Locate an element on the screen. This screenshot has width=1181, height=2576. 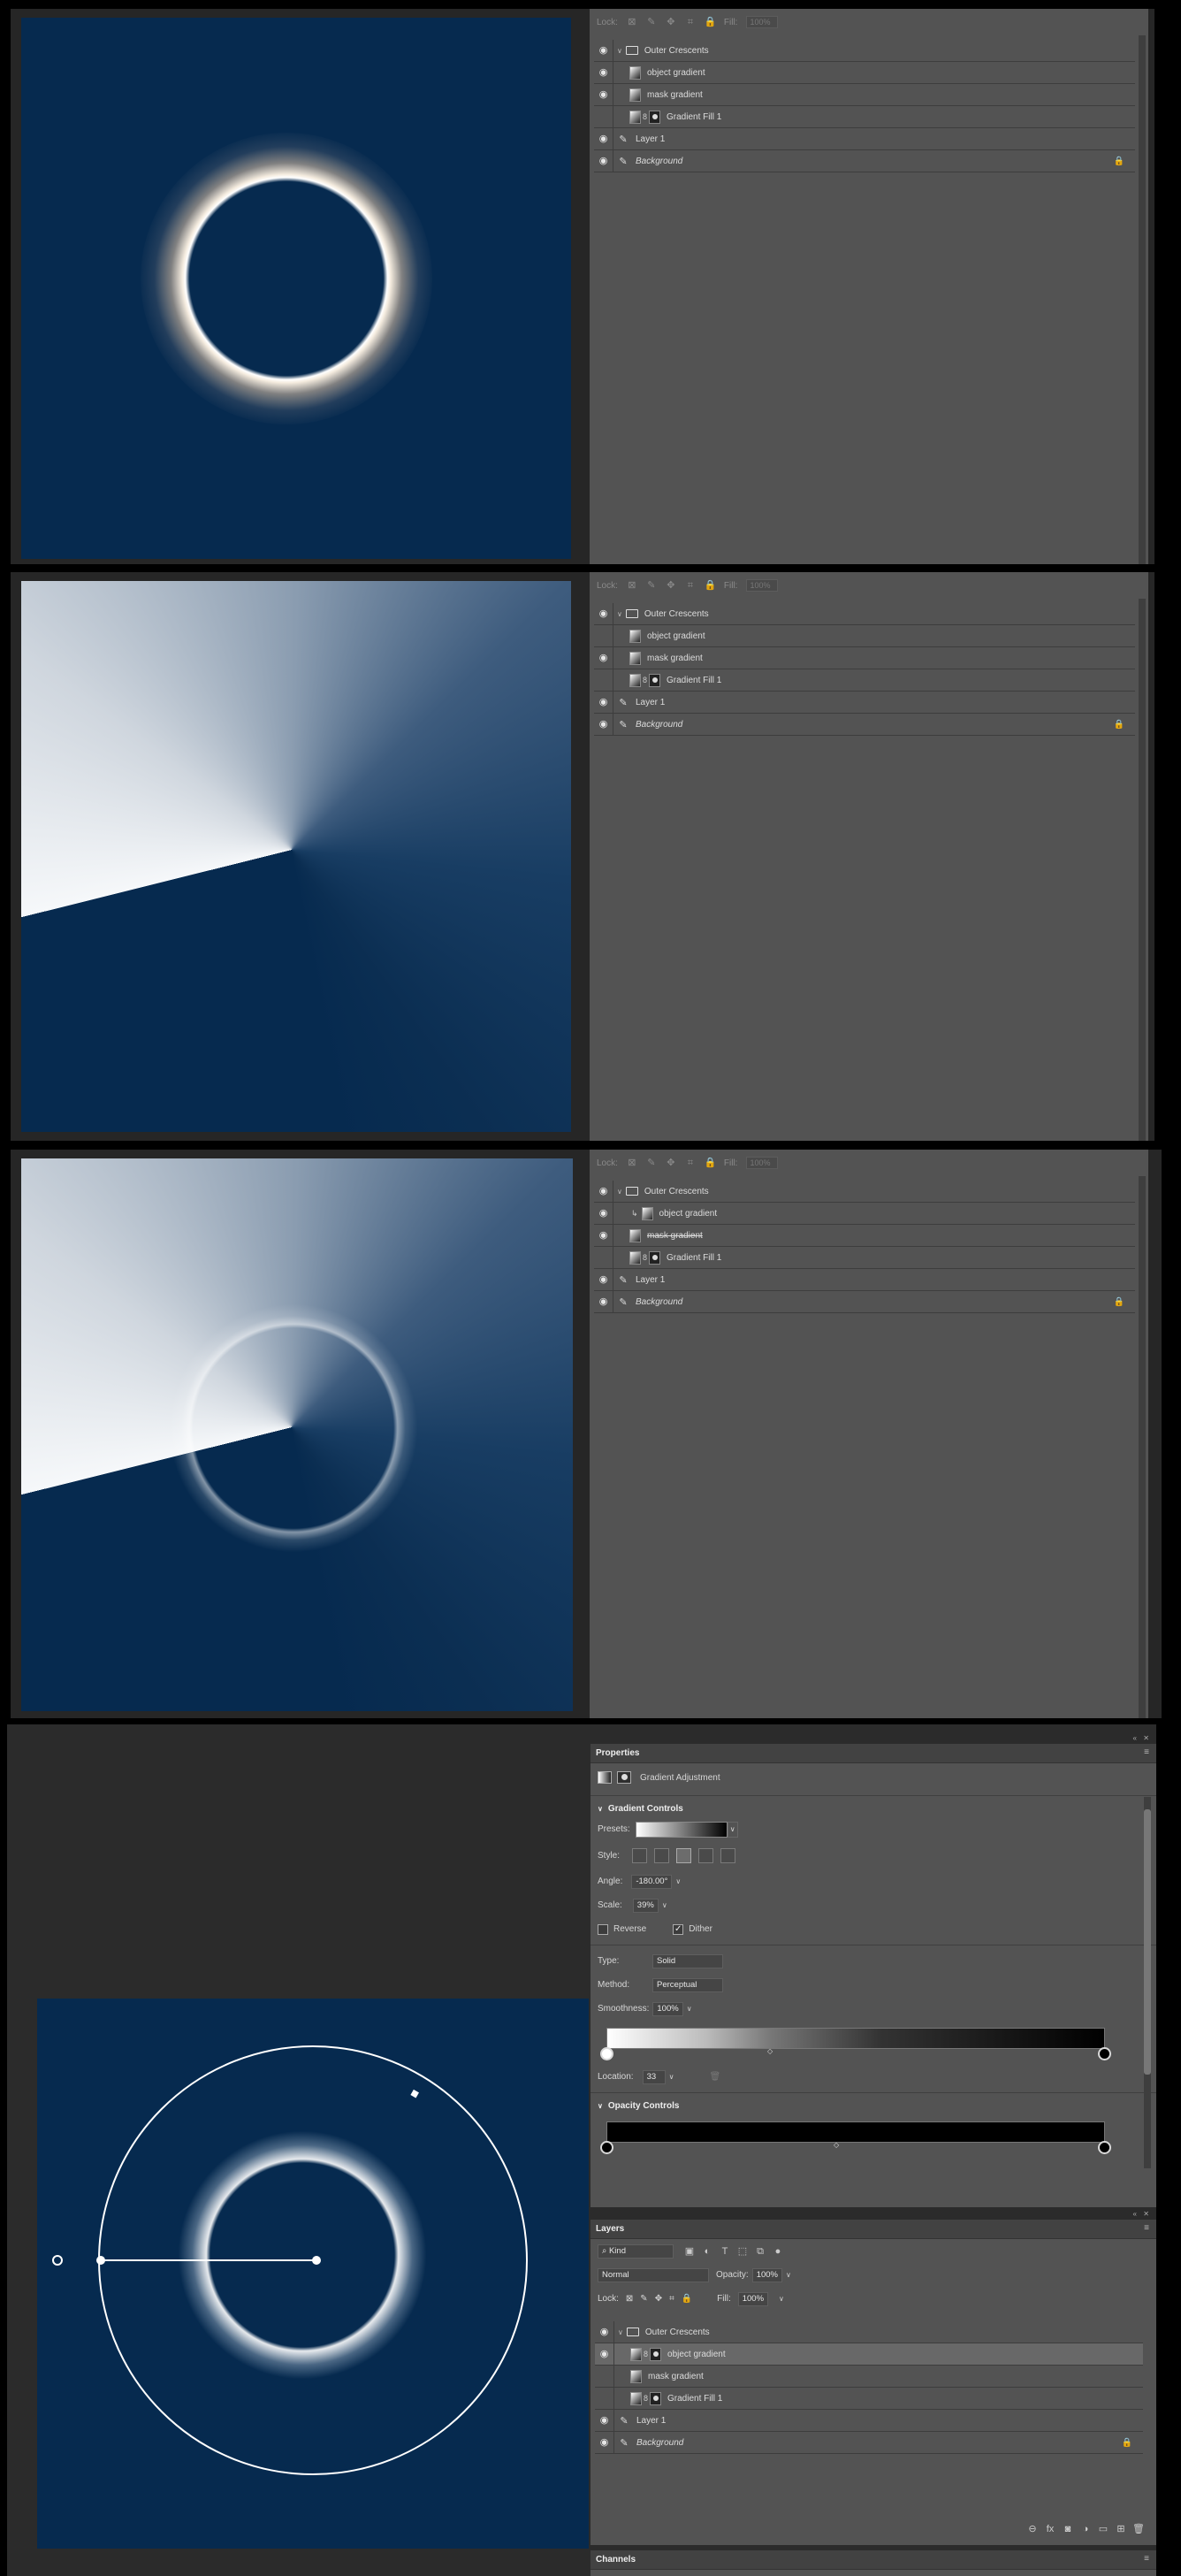
location-field: 33 is located at coordinates (654, 2076).